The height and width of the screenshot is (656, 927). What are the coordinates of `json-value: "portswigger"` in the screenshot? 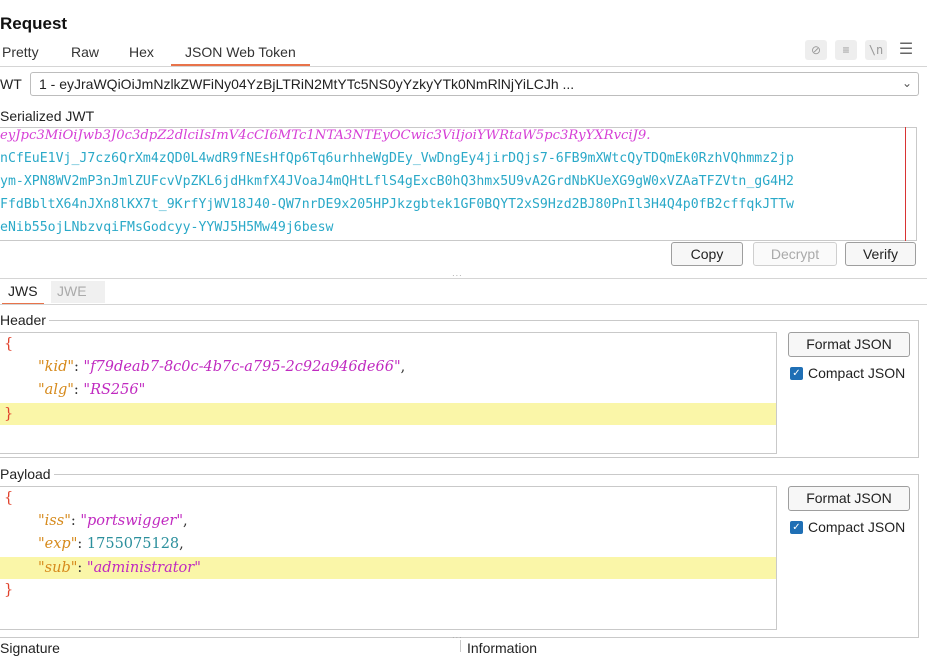 It's located at (132, 521).